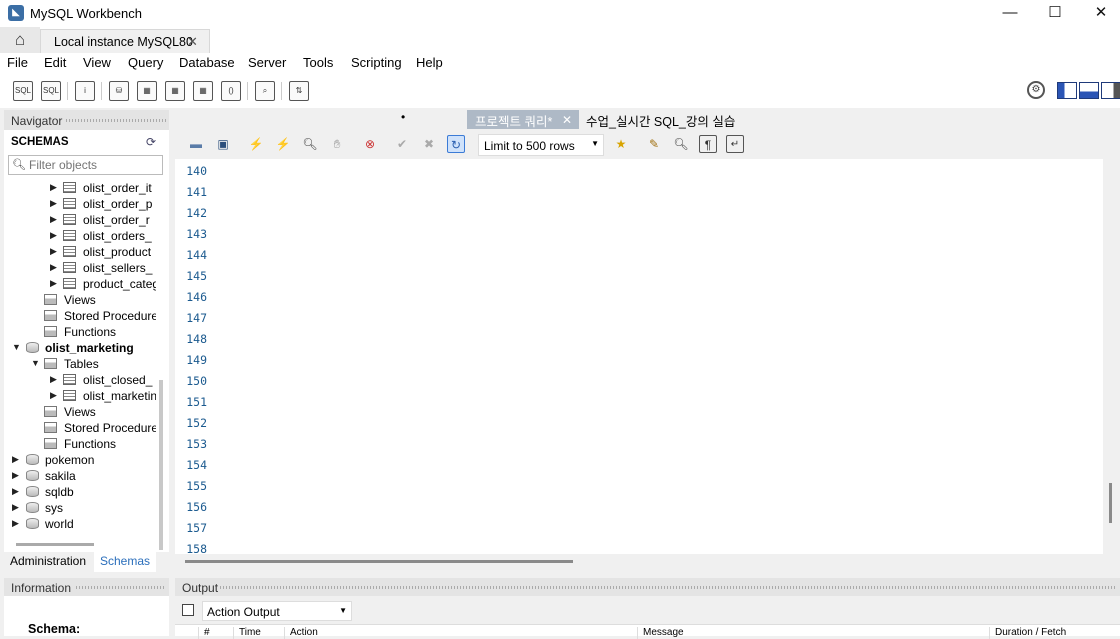 This screenshot has width=1120, height=639. I want to click on column-header: Time, so click(247, 633).